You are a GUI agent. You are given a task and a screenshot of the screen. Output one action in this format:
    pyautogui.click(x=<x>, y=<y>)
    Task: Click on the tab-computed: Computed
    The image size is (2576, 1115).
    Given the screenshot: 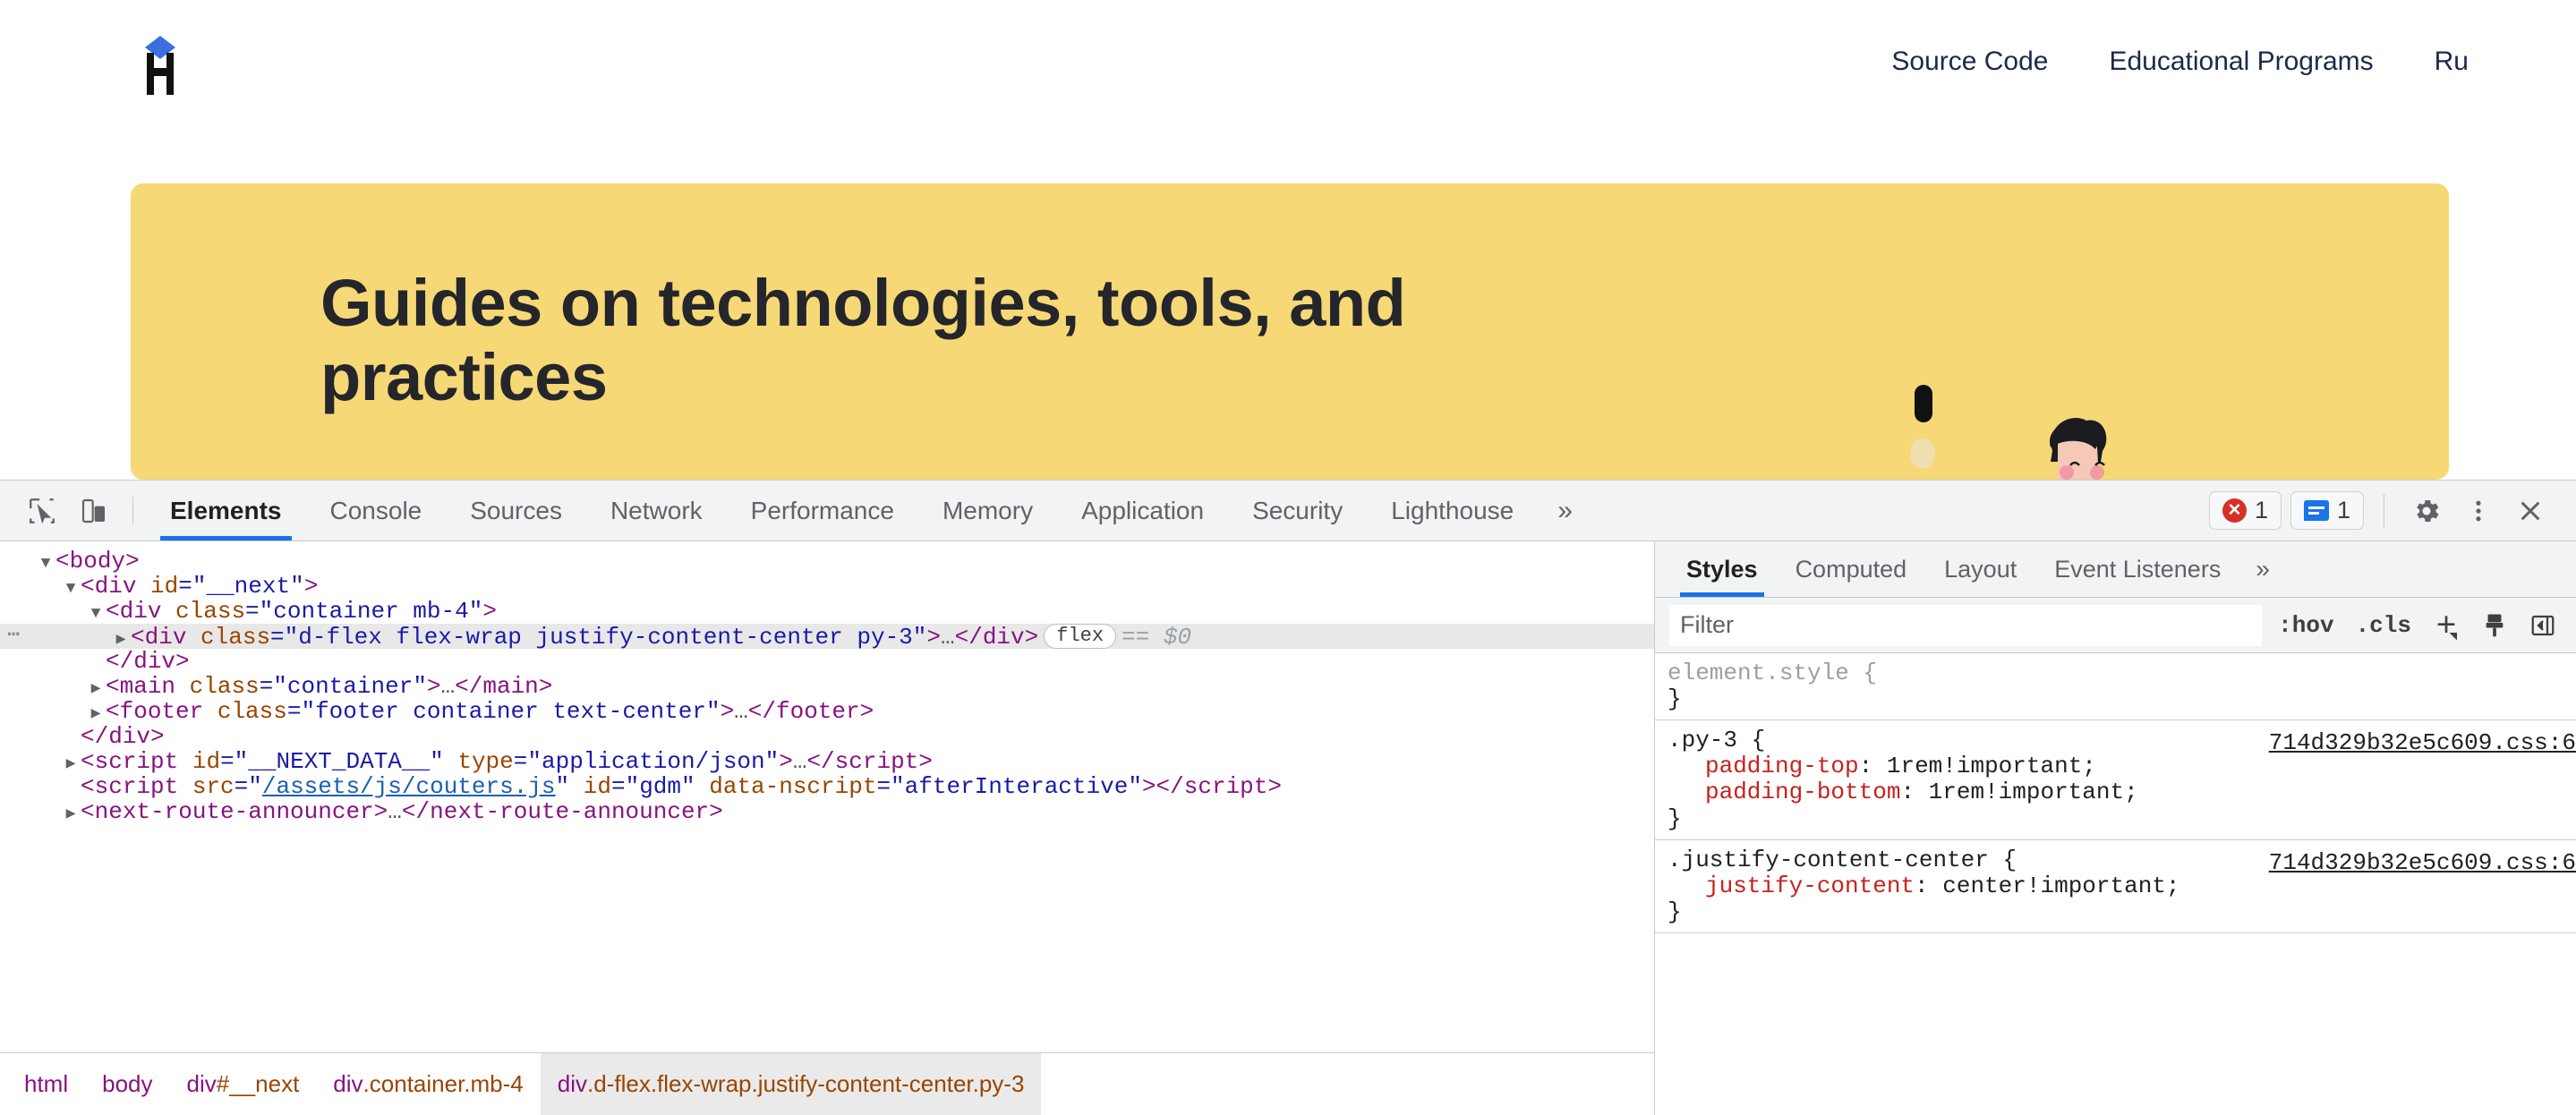 What is the action you would take?
    pyautogui.click(x=1851, y=569)
    